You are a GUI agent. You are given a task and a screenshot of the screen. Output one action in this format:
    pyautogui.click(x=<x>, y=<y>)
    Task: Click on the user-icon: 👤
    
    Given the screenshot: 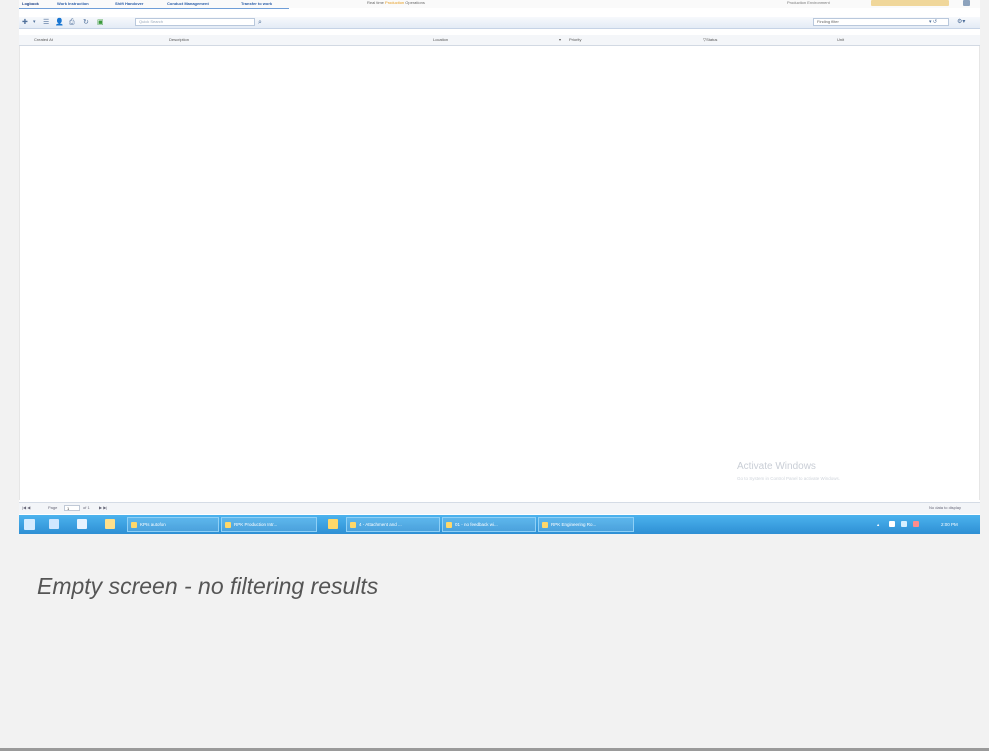 What is the action you would take?
    pyautogui.click(x=59, y=22)
    